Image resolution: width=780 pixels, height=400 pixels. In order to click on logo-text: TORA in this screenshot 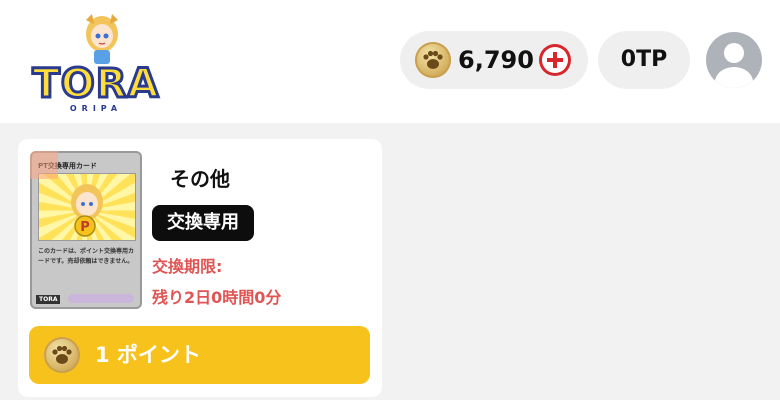, I will do `click(95, 84)`.